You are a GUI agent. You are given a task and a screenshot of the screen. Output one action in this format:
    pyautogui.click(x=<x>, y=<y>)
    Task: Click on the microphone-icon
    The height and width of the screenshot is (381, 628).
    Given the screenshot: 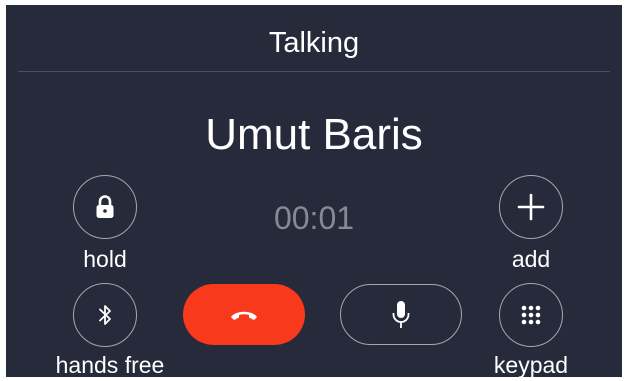 What is the action you would take?
    pyautogui.click(x=401, y=314)
    